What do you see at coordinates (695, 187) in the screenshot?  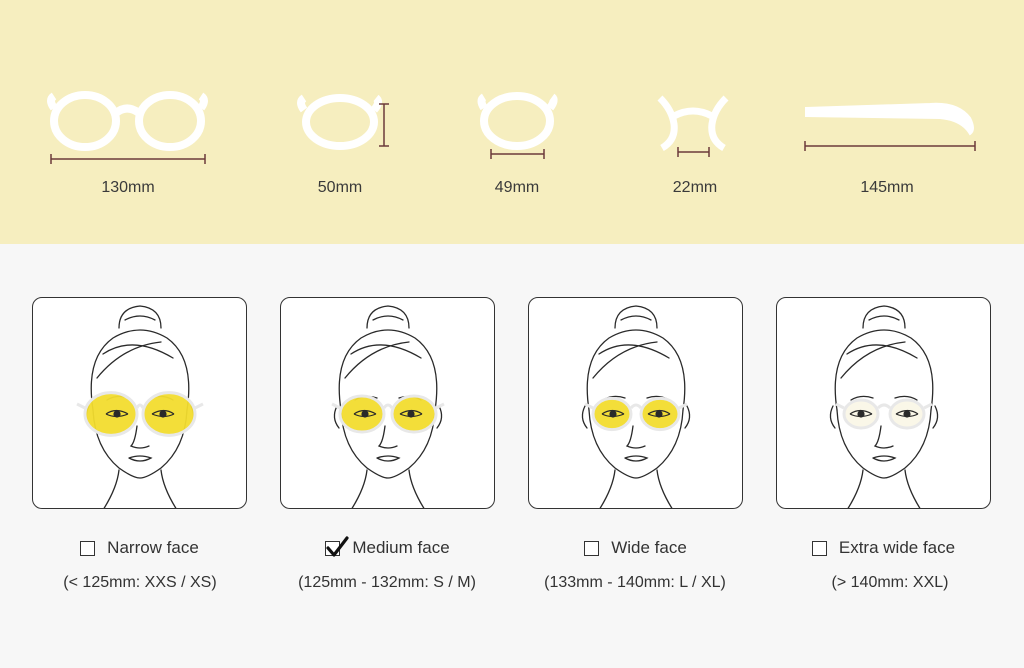 I see `measure-label: 22mm` at bounding box center [695, 187].